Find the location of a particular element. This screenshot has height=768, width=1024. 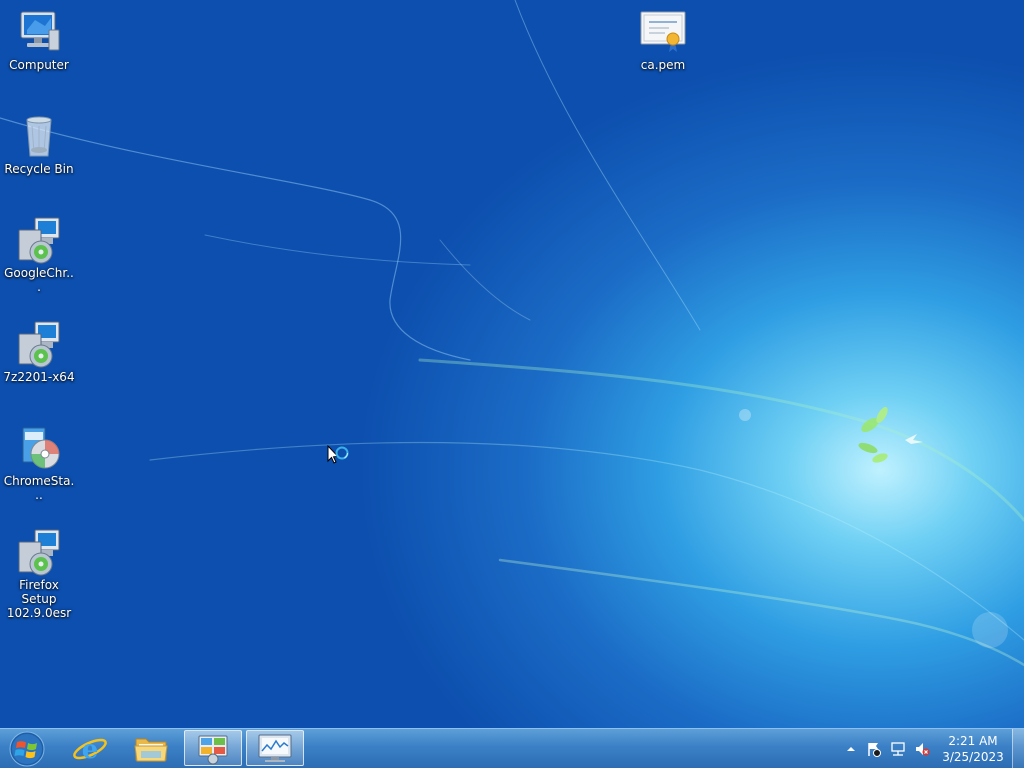

folder-icon is located at coordinates (151, 750).